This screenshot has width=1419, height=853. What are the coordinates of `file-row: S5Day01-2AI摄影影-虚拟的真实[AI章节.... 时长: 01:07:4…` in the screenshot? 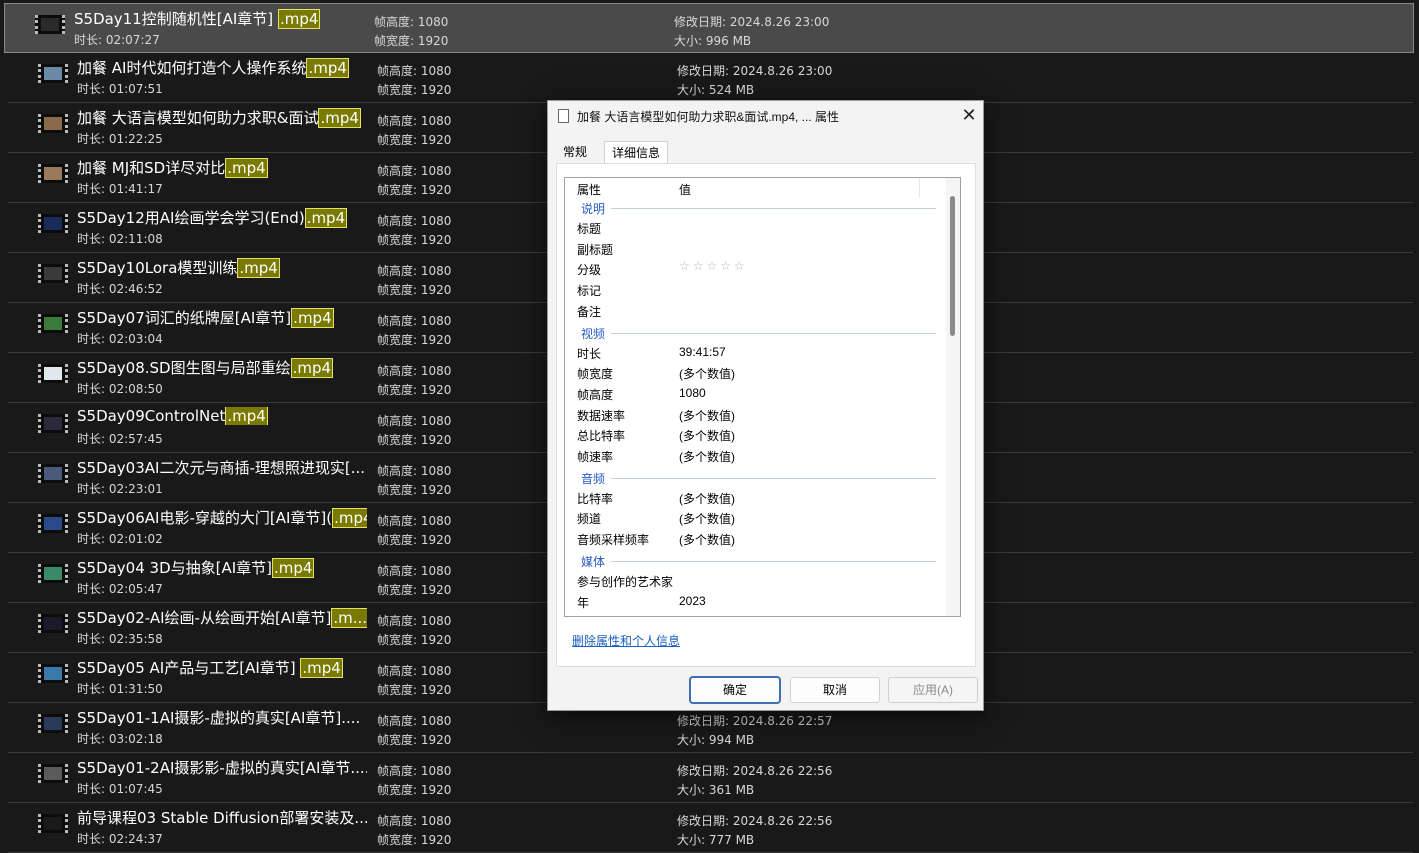 It's located at (710, 778).